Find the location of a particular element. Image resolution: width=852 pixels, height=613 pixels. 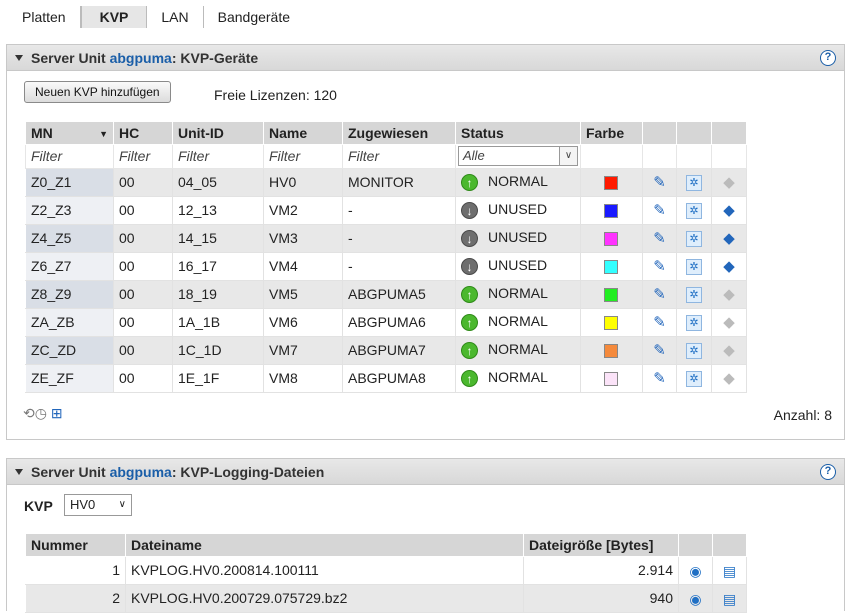

column-header: Unit-ID is located at coordinates (218, 133).